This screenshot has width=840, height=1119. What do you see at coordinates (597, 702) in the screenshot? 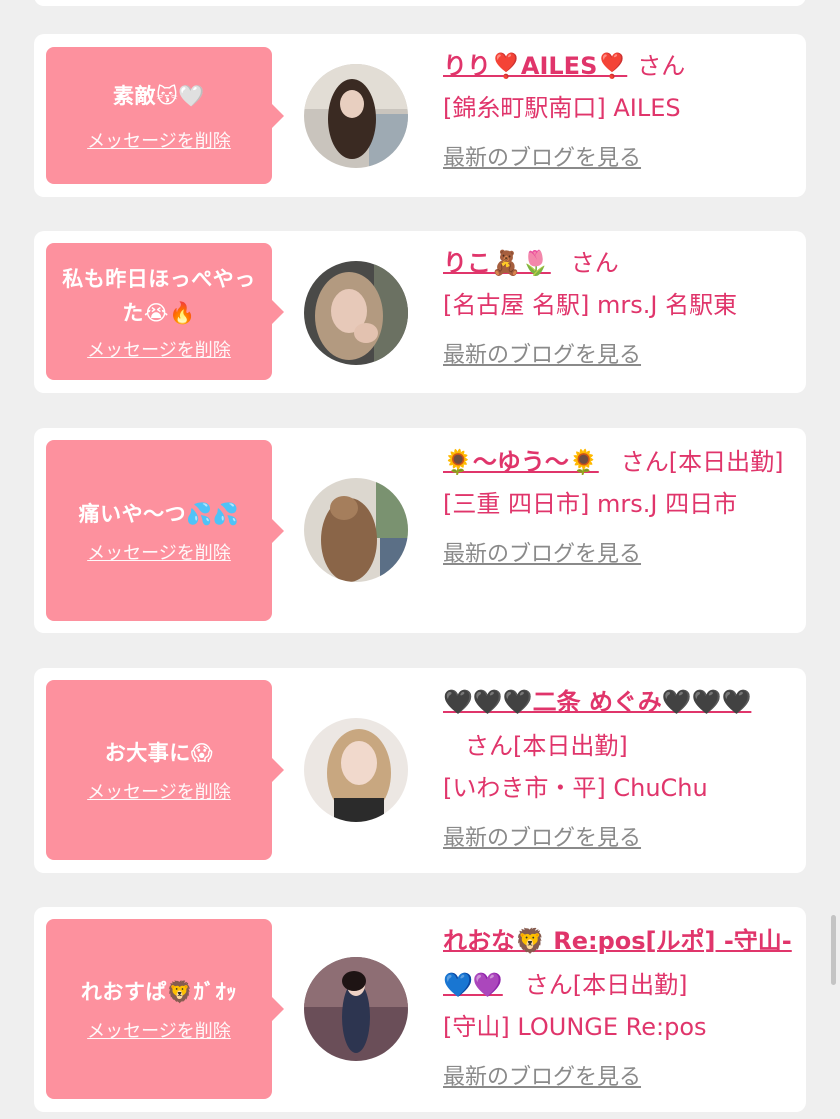
I see `profile-name-link: 🖤🖤🖤二条 めぐみ🖤🖤🖤` at bounding box center [597, 702].